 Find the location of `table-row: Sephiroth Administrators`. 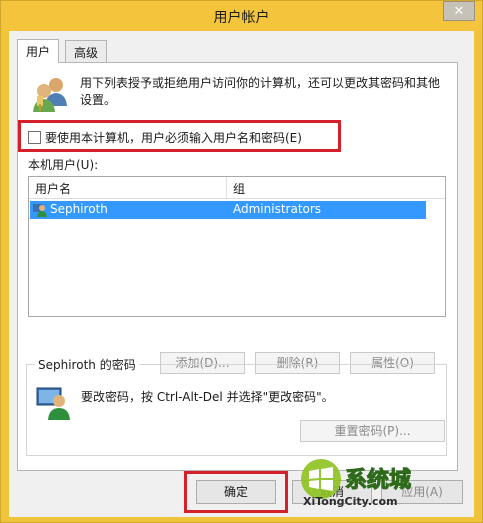

table-row: Sephiroth Administrators is located at coordinates (228, 210).